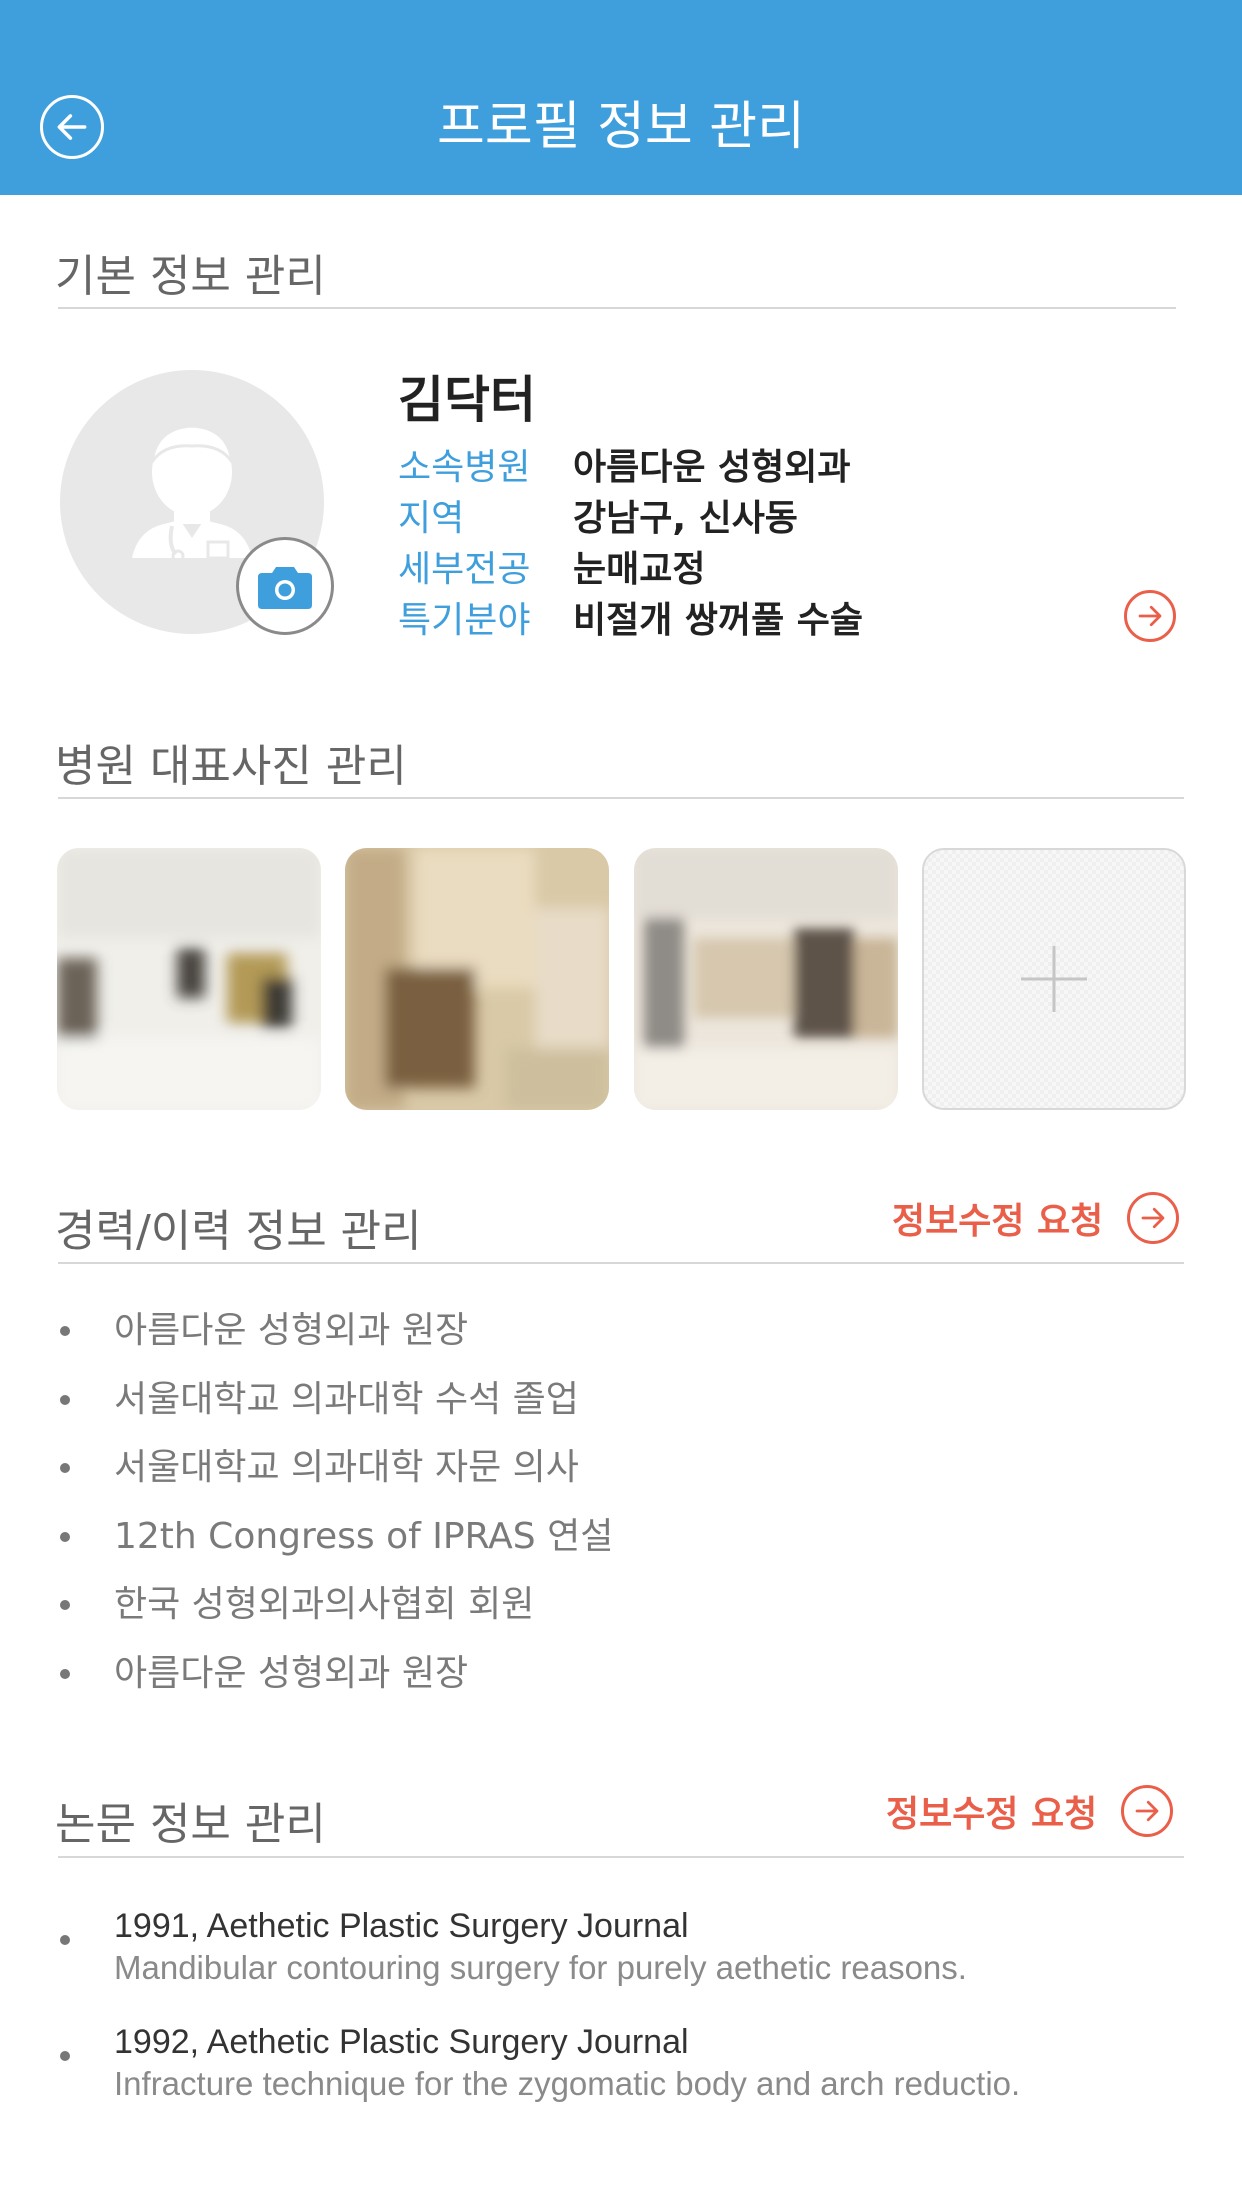 The width and height of the screenshot is (1242, 2208). I want to click on app-bar: 프로필 정보 관리, so click(621, 97).